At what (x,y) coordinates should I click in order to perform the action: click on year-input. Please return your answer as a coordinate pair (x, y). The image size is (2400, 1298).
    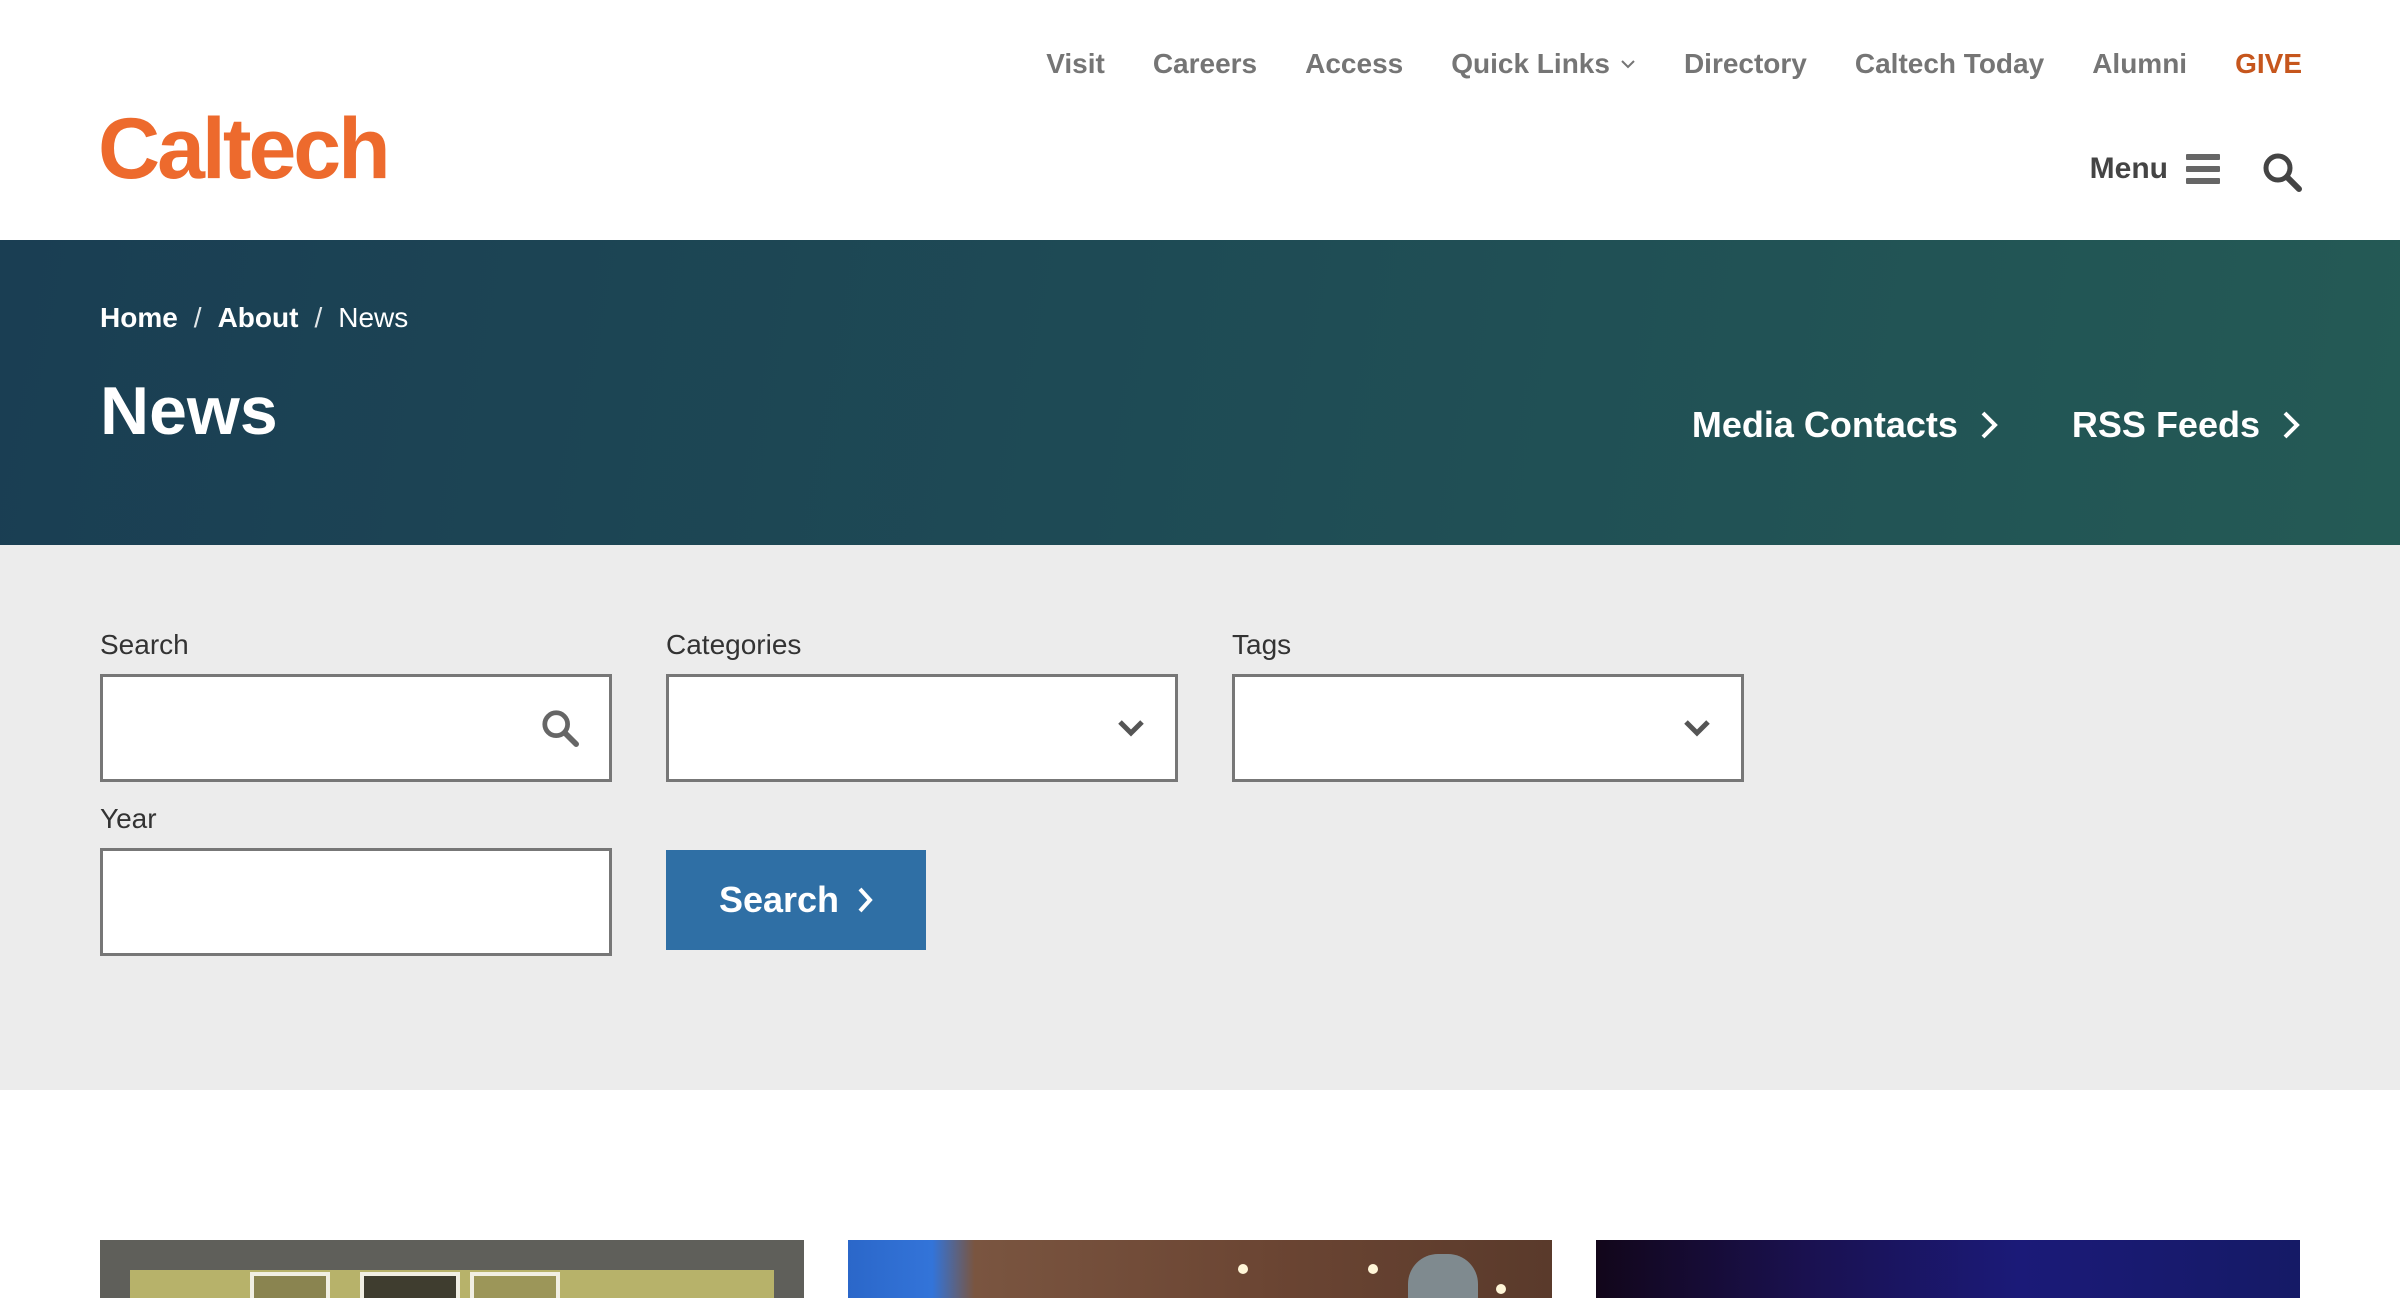
    Looking at the image, I should click on (356, 902).